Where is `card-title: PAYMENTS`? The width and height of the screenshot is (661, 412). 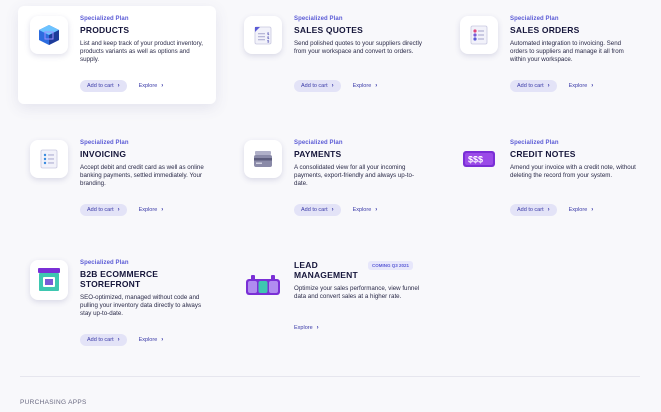
card-title: PAYMENTS is located at coordinates (318, 154).